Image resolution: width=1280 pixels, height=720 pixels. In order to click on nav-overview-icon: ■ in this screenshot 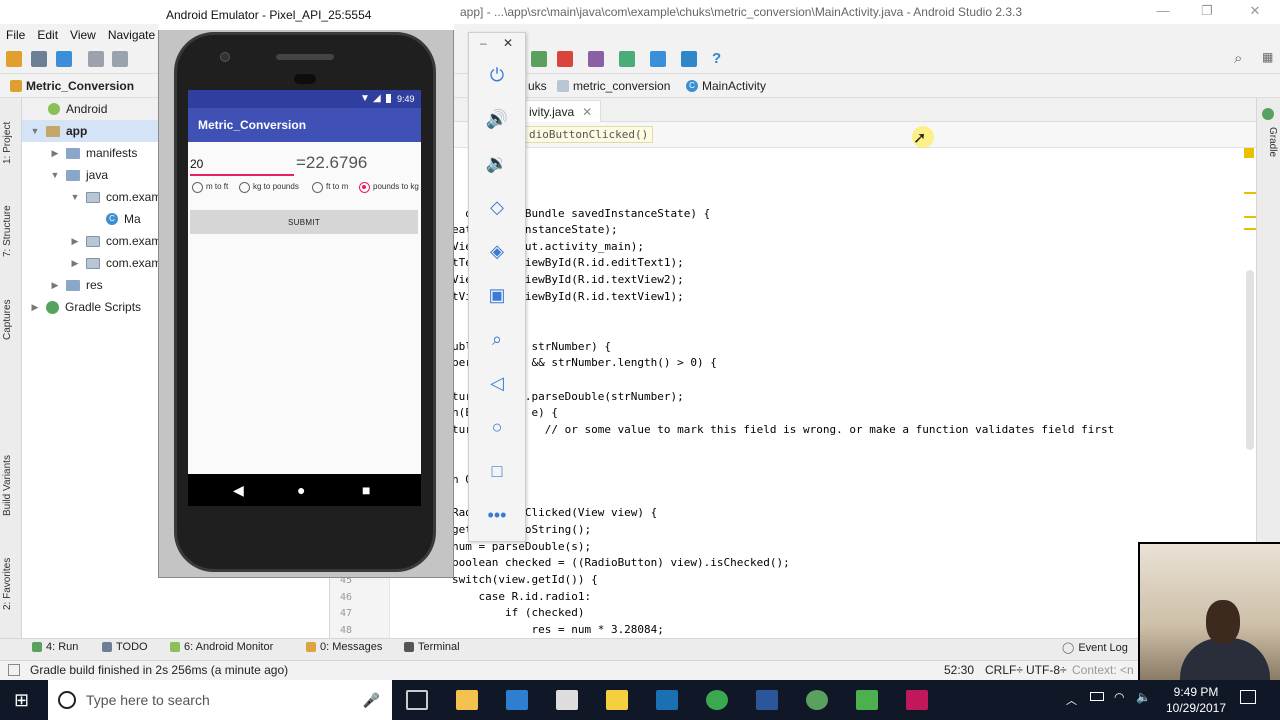, I will do `click(366, 490)`.